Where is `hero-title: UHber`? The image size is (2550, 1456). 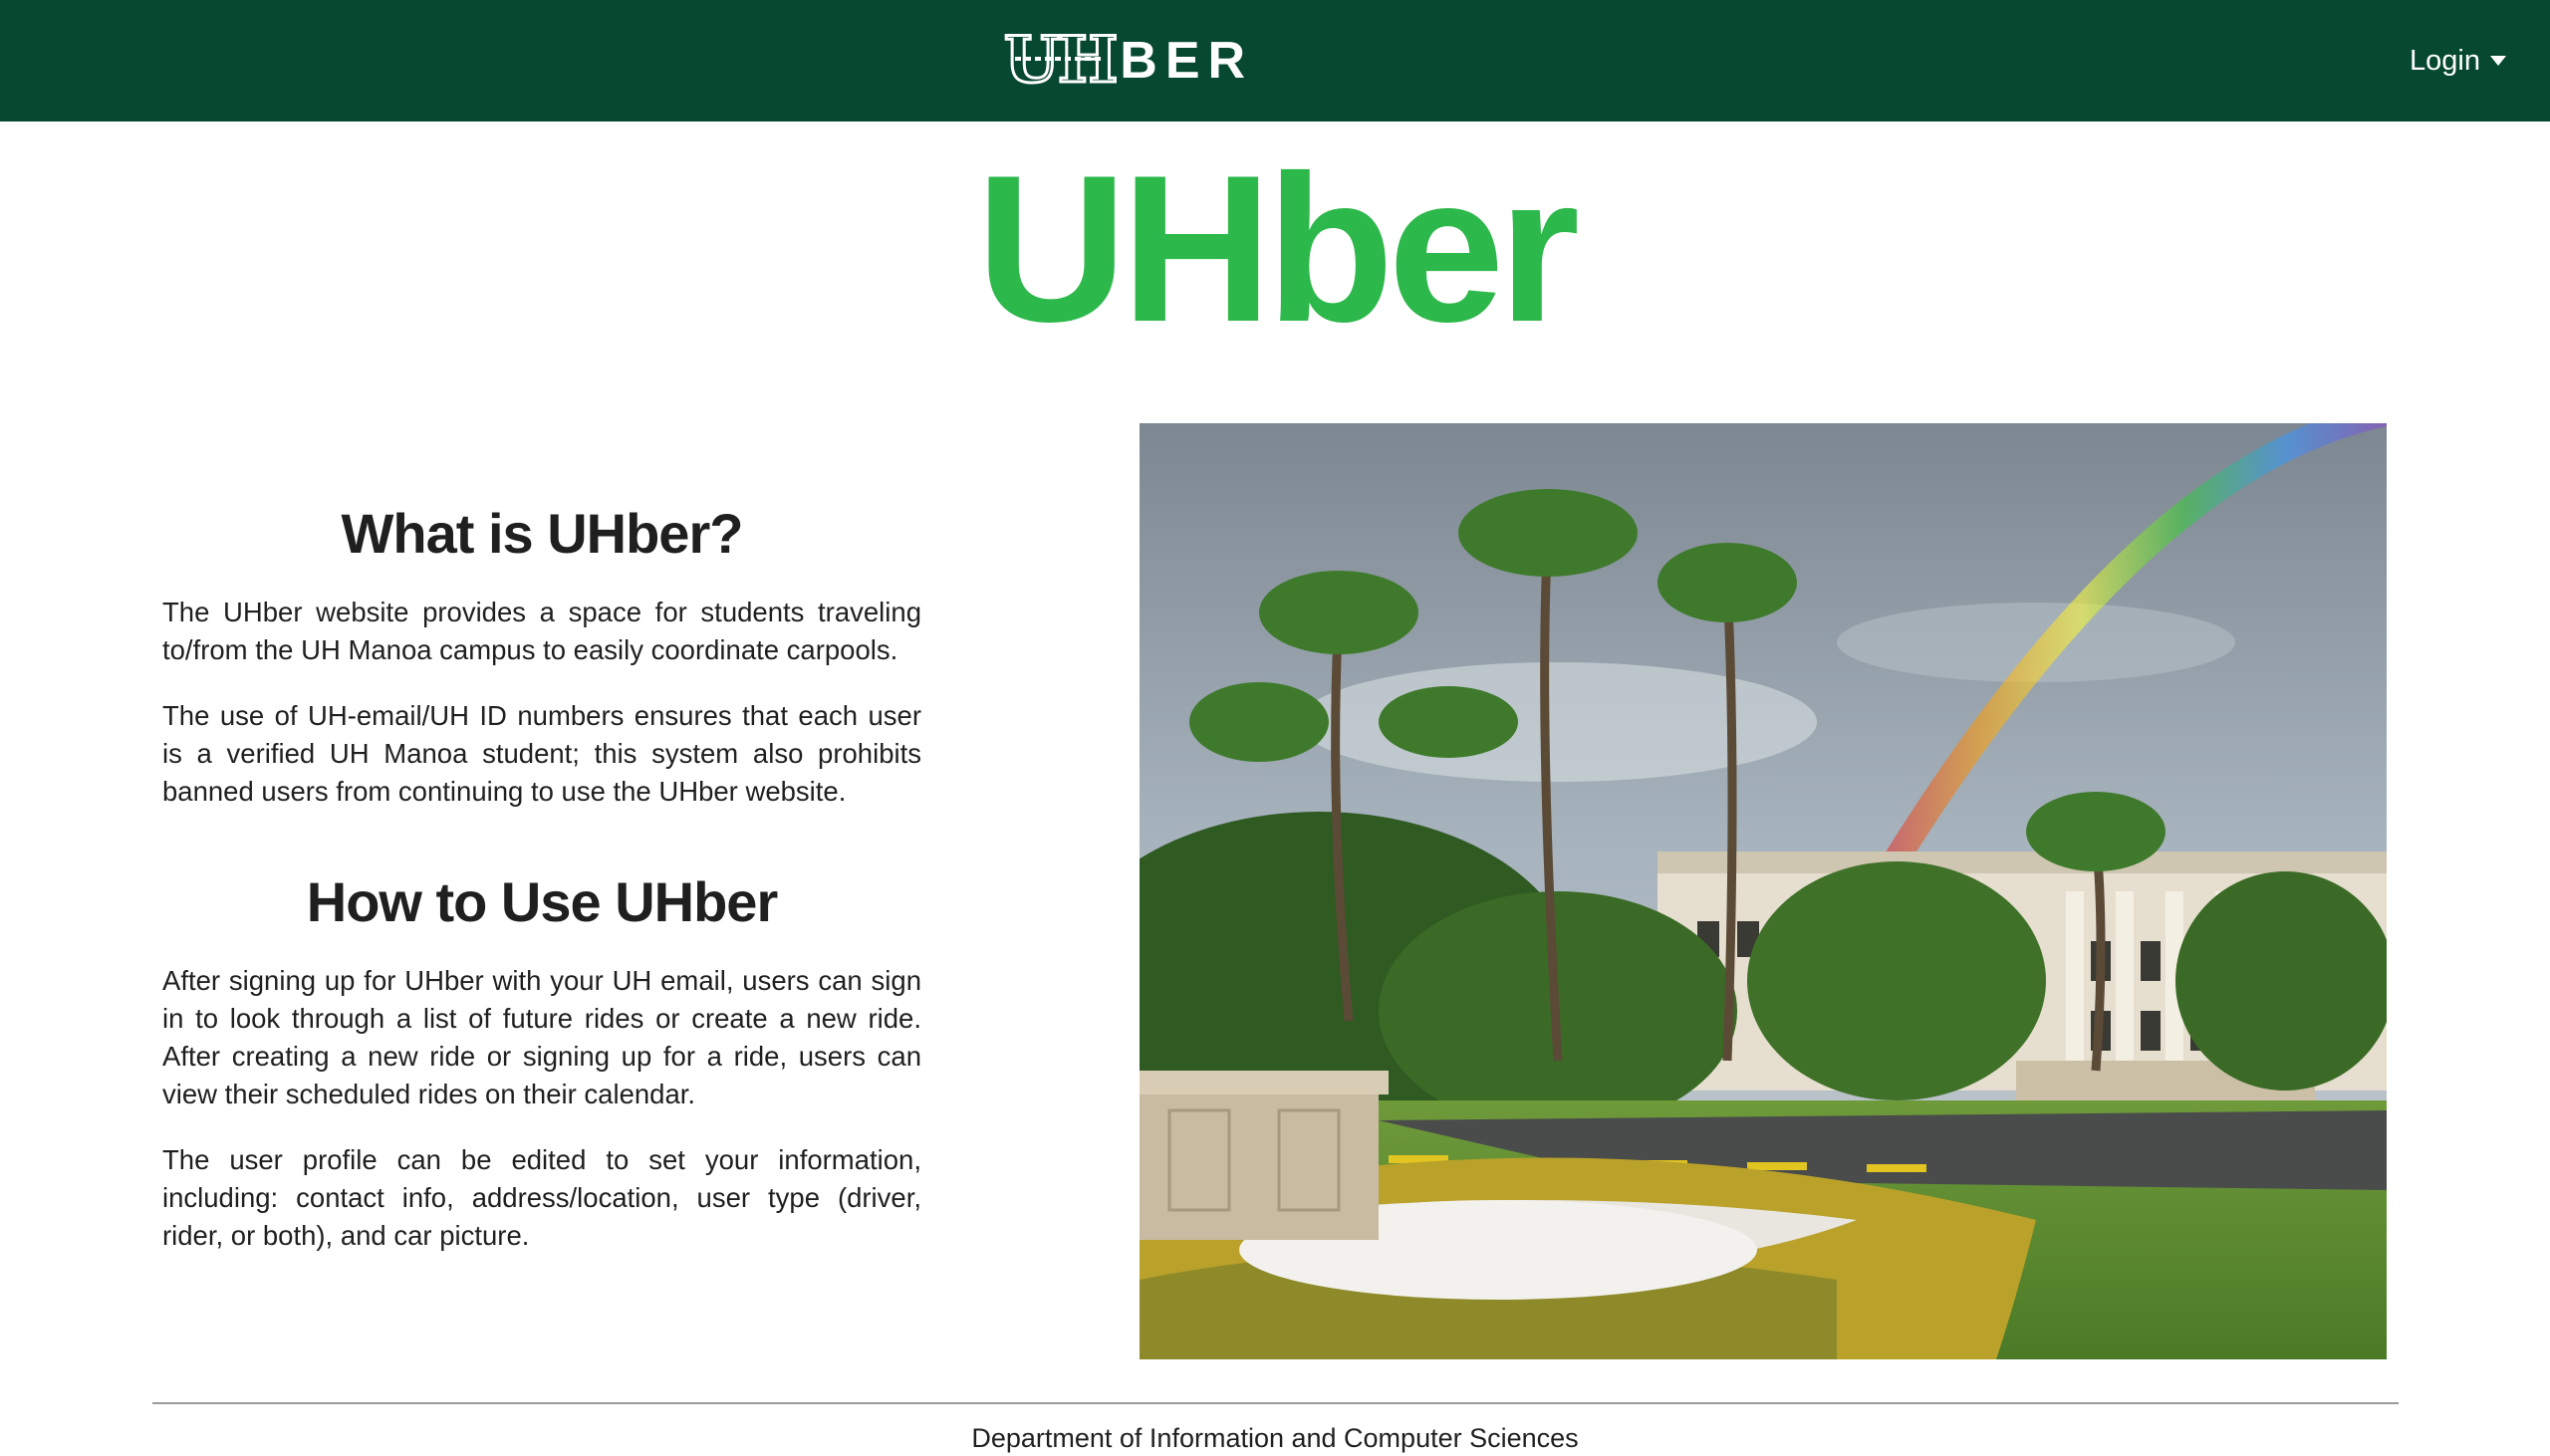
hero-title: UHber is located at coordinates (1277, 248).